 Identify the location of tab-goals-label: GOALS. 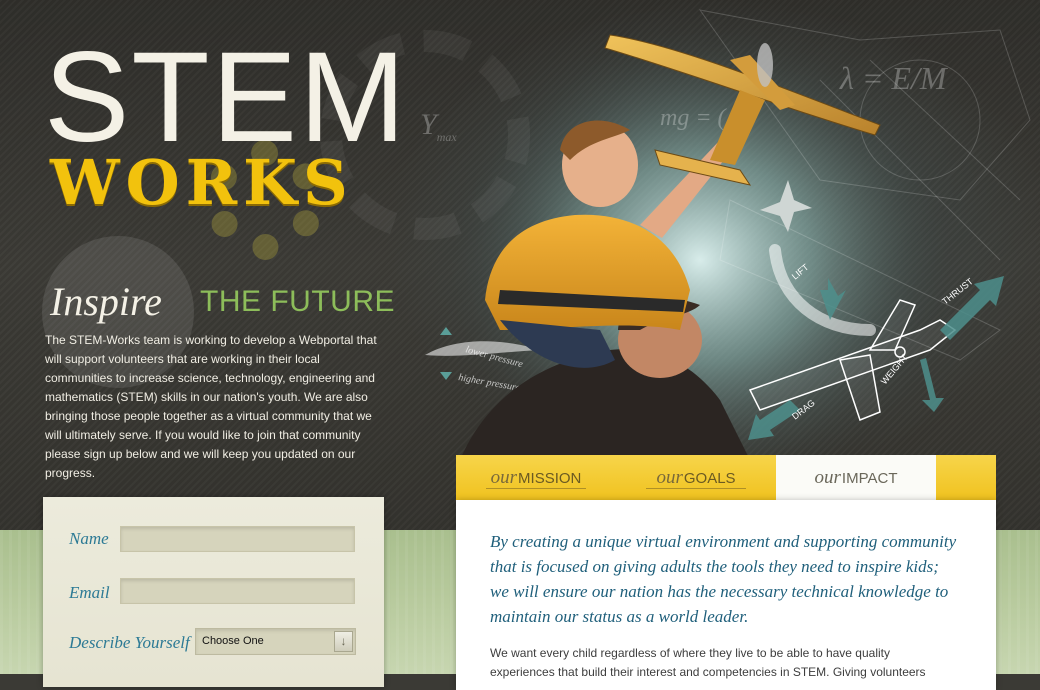
(709, 478).